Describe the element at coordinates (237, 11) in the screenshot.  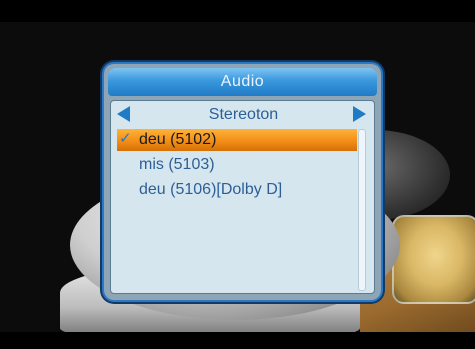
I see `letterbox-top` at that location.